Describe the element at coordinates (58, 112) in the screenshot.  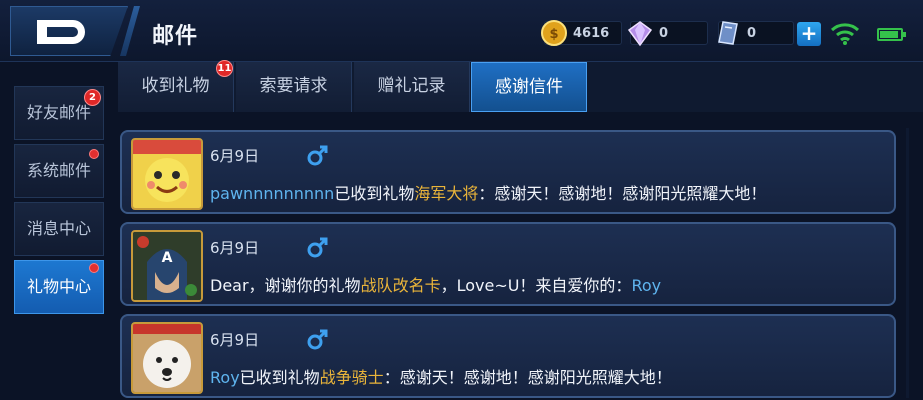
I see `sidebar-item-label: 好友邮件` at that location.